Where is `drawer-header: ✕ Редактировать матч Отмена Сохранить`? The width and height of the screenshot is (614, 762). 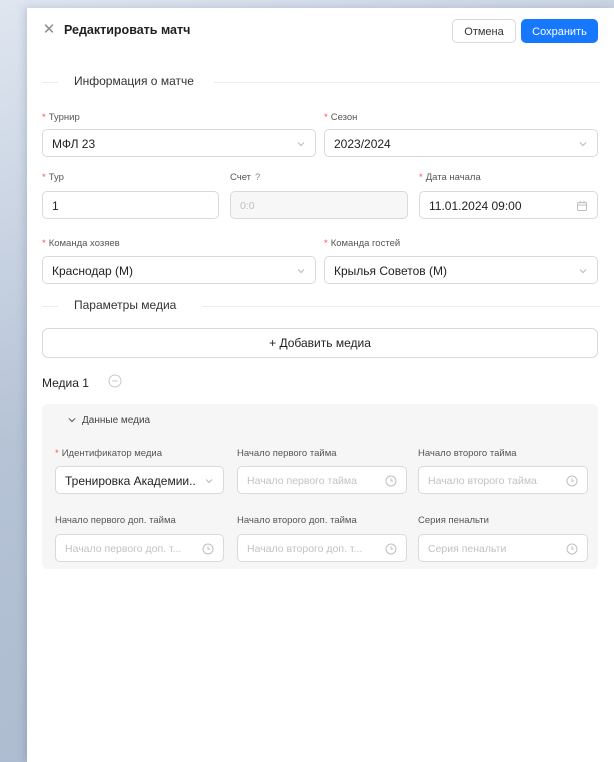
drawer-header: ✕ Редактировать матч Отмена Сохранить is located at coordinates (320, 31).